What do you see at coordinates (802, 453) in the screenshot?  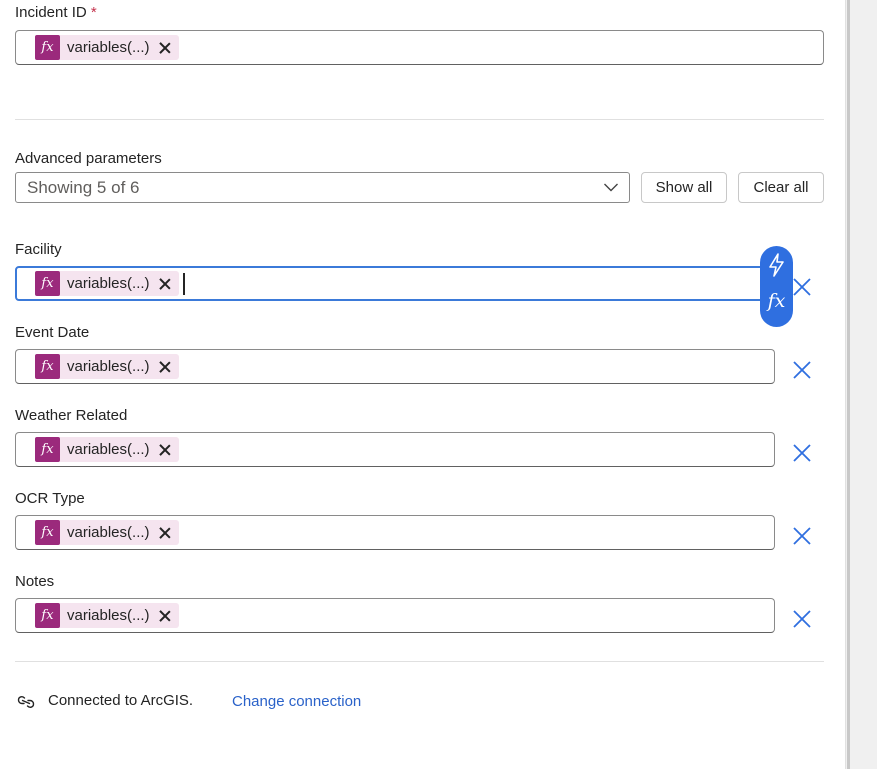 I see `remove-weather-related-icon` at bounding box center [802, 453].